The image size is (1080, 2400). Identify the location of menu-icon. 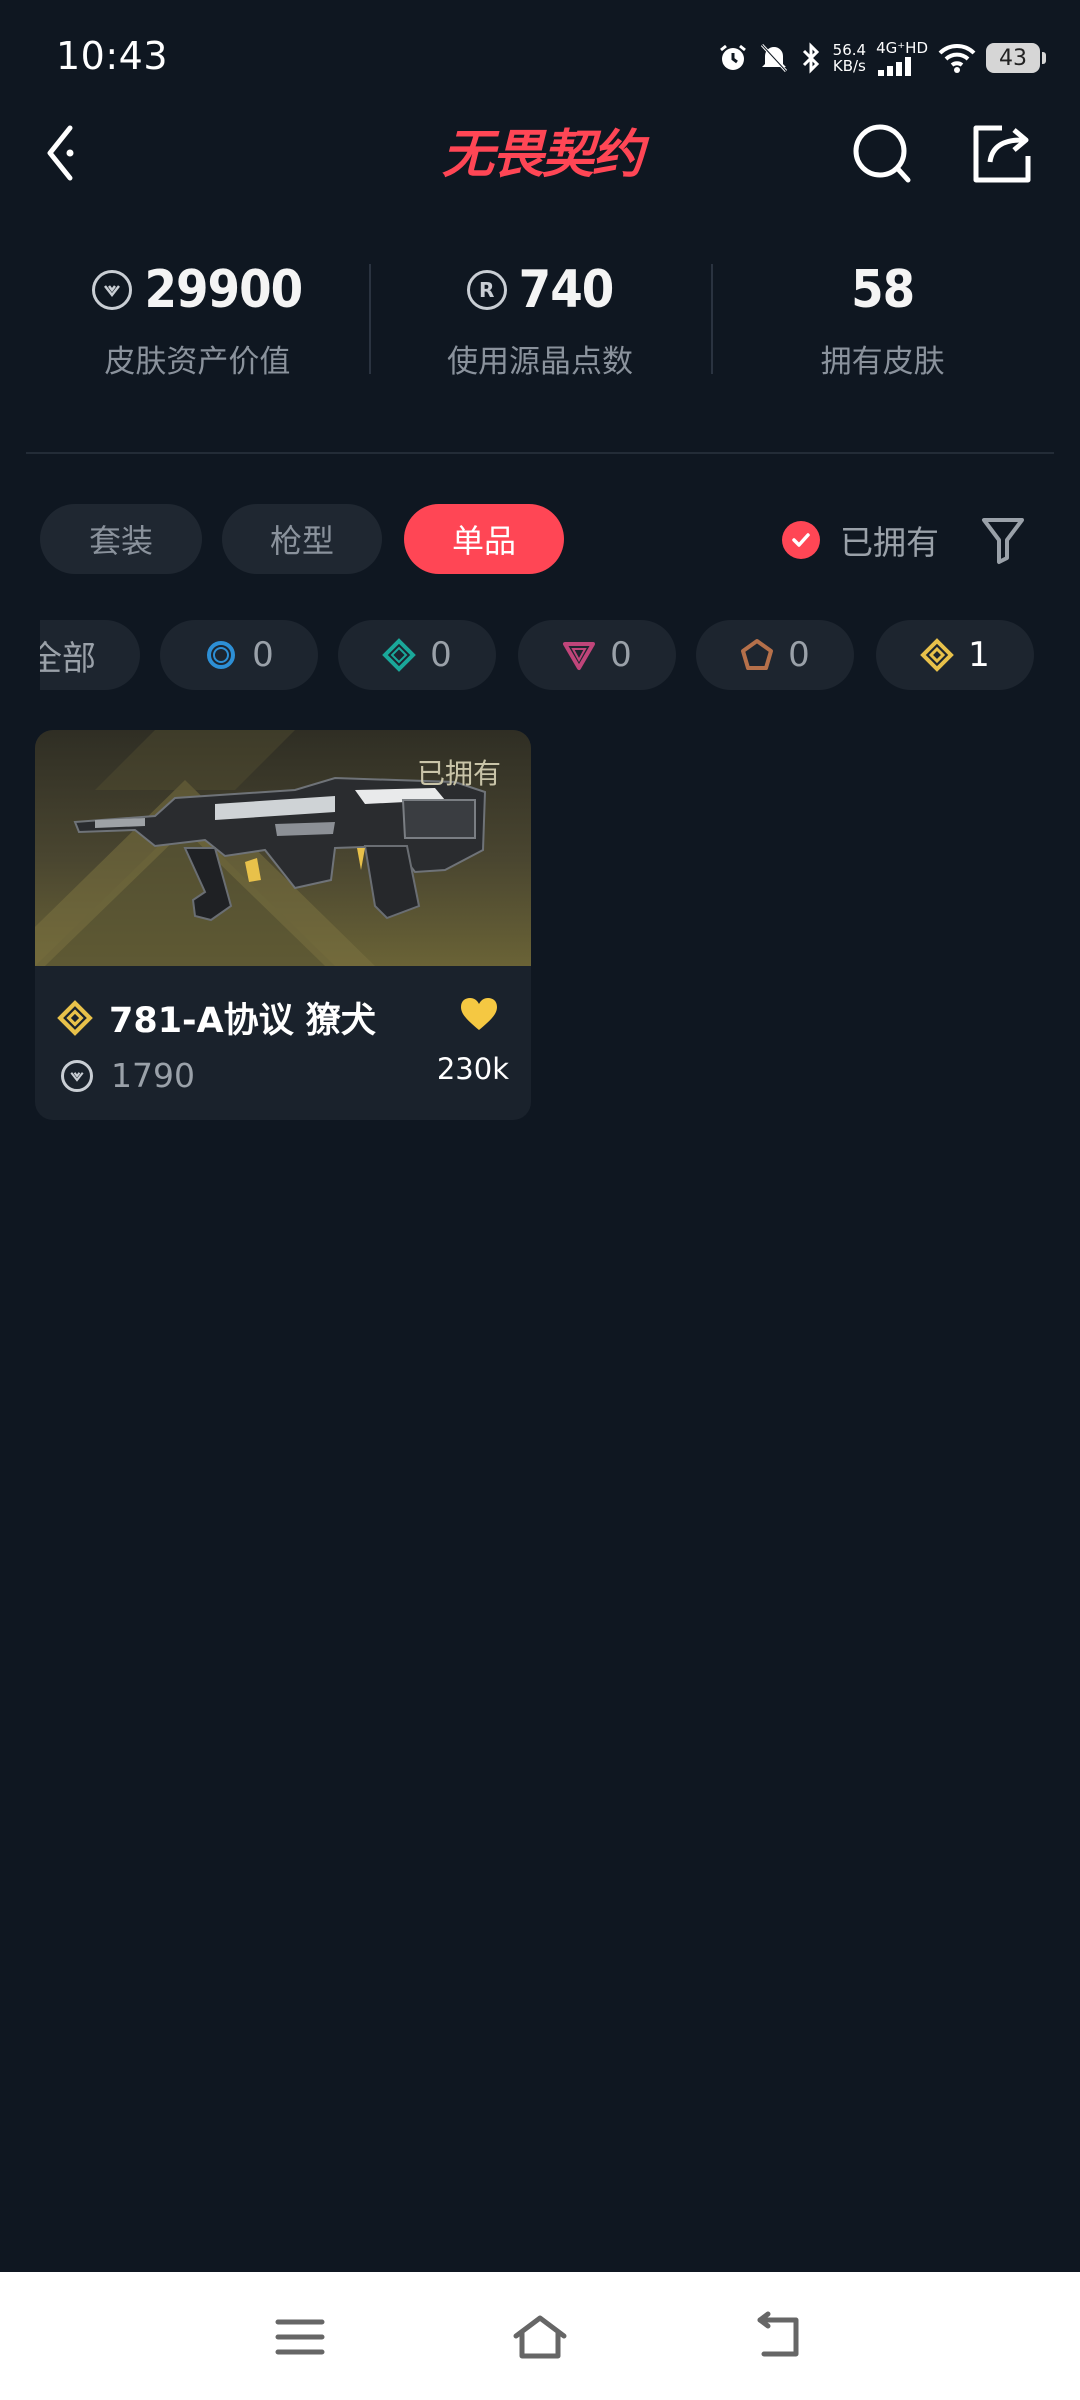
(300, 2337).